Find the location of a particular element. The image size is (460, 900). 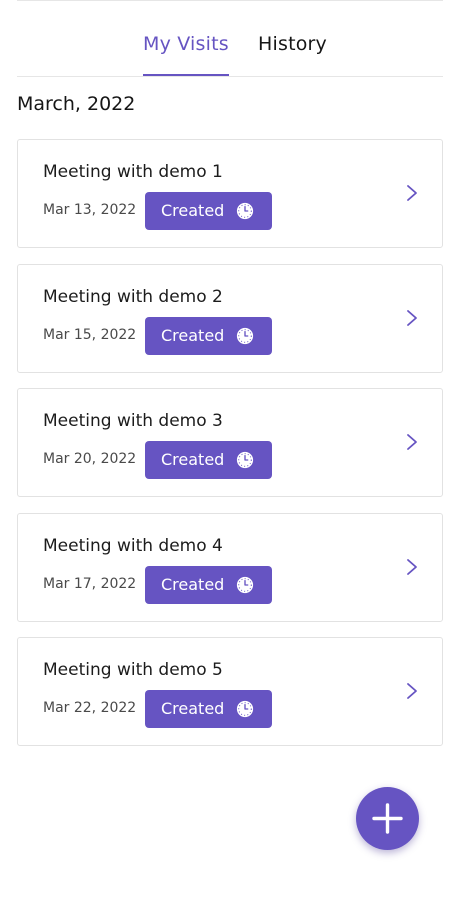

visit-date: Mar 20, 2022 is located at coordinates (90, 459).